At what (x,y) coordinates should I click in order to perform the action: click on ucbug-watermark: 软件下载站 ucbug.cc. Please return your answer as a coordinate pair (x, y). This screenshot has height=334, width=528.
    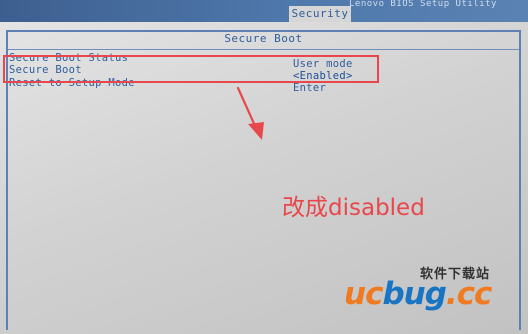
    Looking at the image, I should click on (434, 298).